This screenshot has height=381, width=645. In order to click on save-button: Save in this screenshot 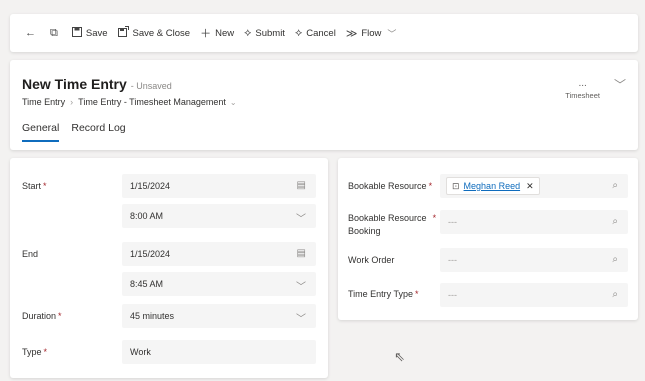, I will do `click(90, 33)`.